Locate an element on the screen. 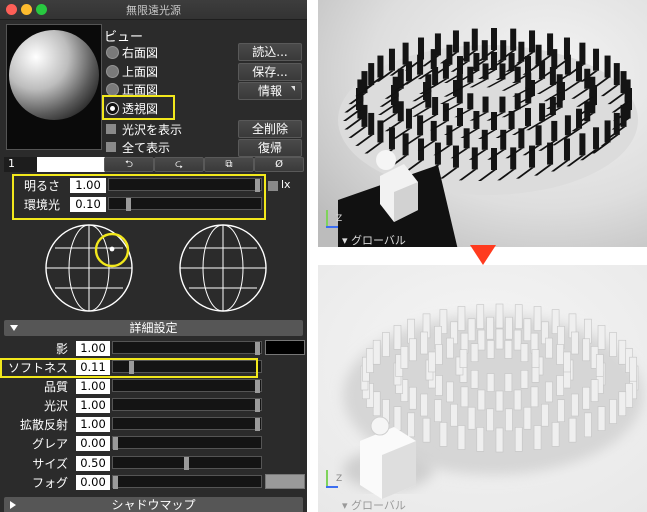 This screenshot has height=512, width=647. ambient-field: 0.10 is located at coordinates (88, 204).